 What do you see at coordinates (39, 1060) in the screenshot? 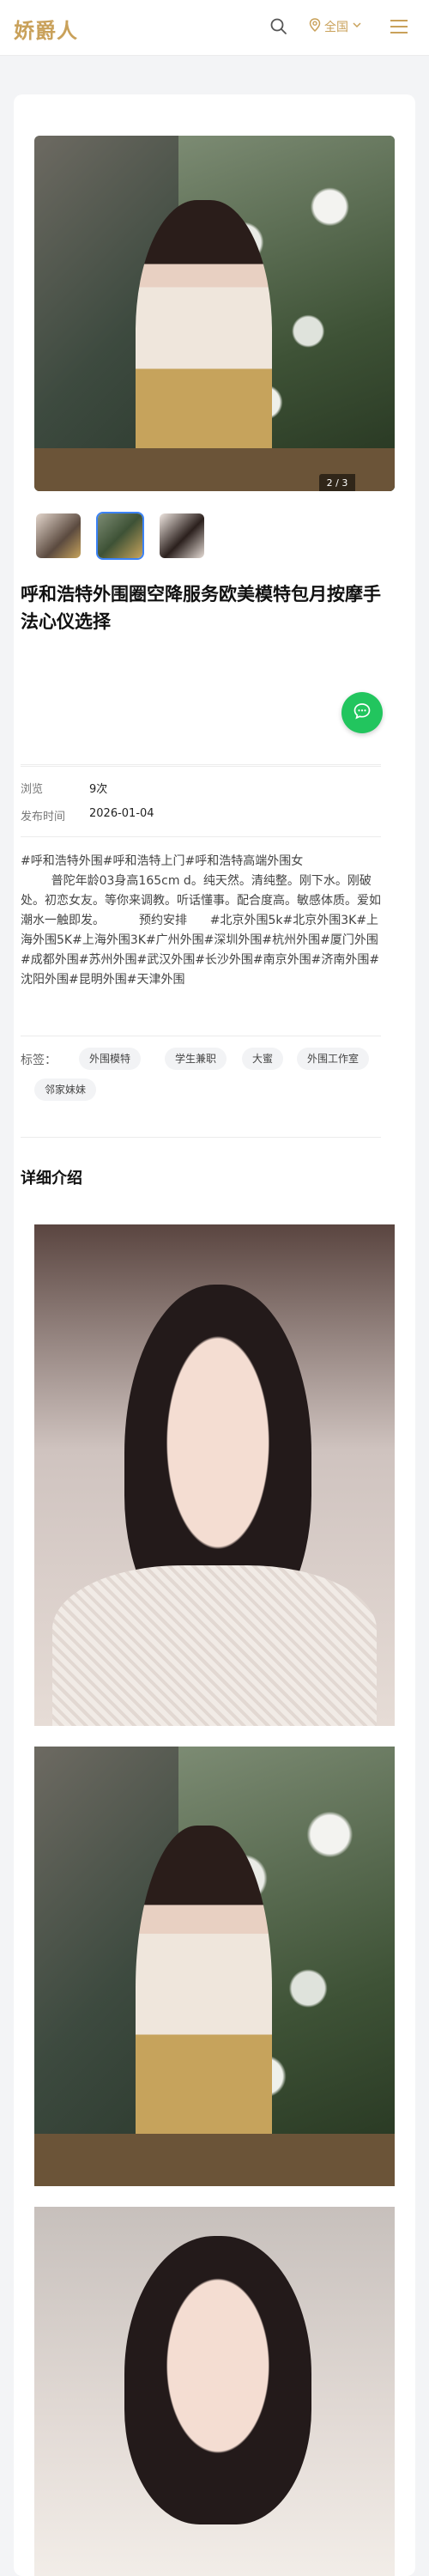
I see `tags-label: 标签：` at bounding box center [39, 1060].